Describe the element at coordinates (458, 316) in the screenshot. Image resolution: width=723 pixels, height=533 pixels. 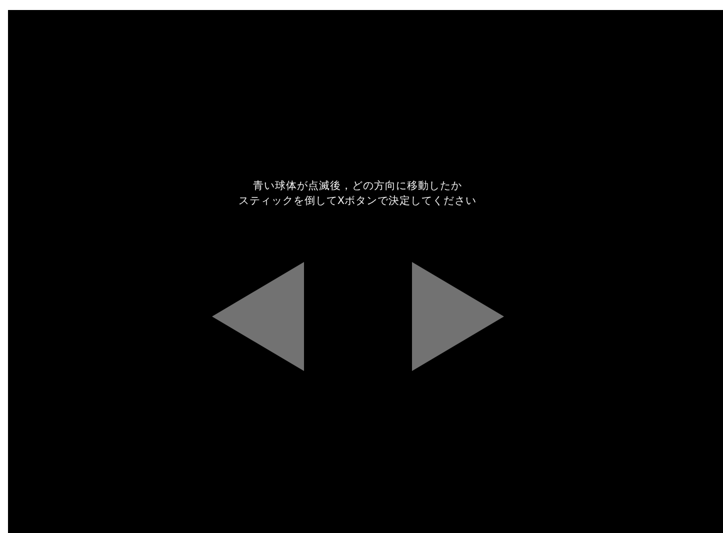
I see `right-arrow-icon` at that location.